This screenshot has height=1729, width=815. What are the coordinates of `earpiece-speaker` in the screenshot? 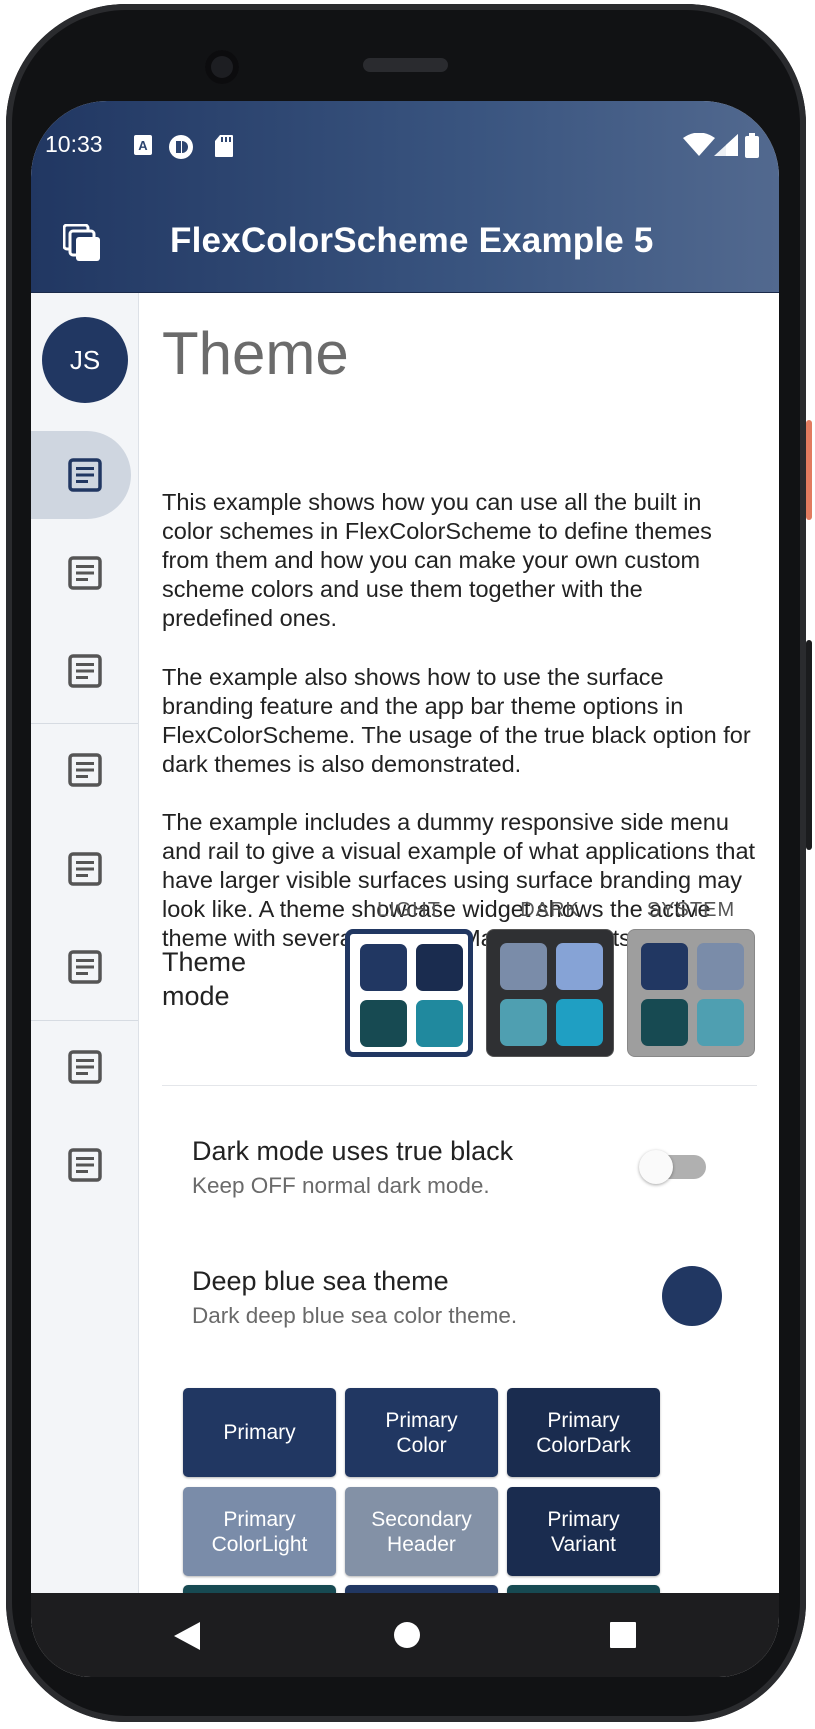 It's located at (405, 65).